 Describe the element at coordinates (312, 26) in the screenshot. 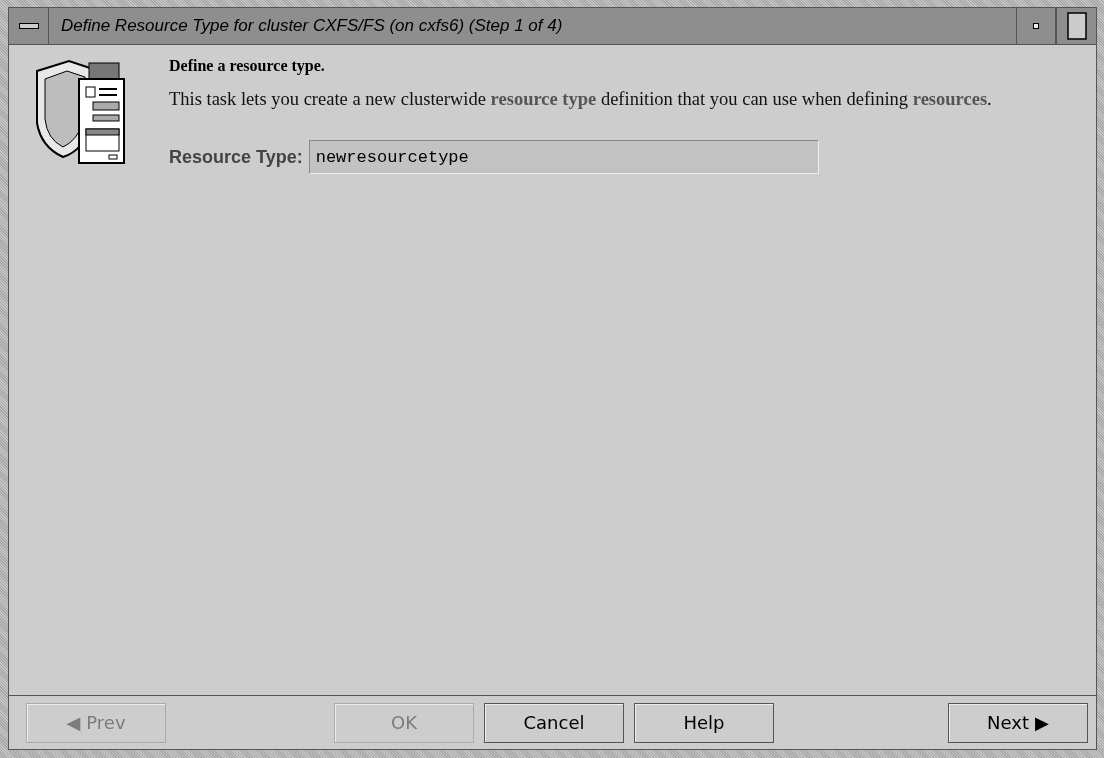

I see `window-title: Define Resource Type for cluster CXFS/FS (on cxfs6) (Step 1 of 4)` at that location.